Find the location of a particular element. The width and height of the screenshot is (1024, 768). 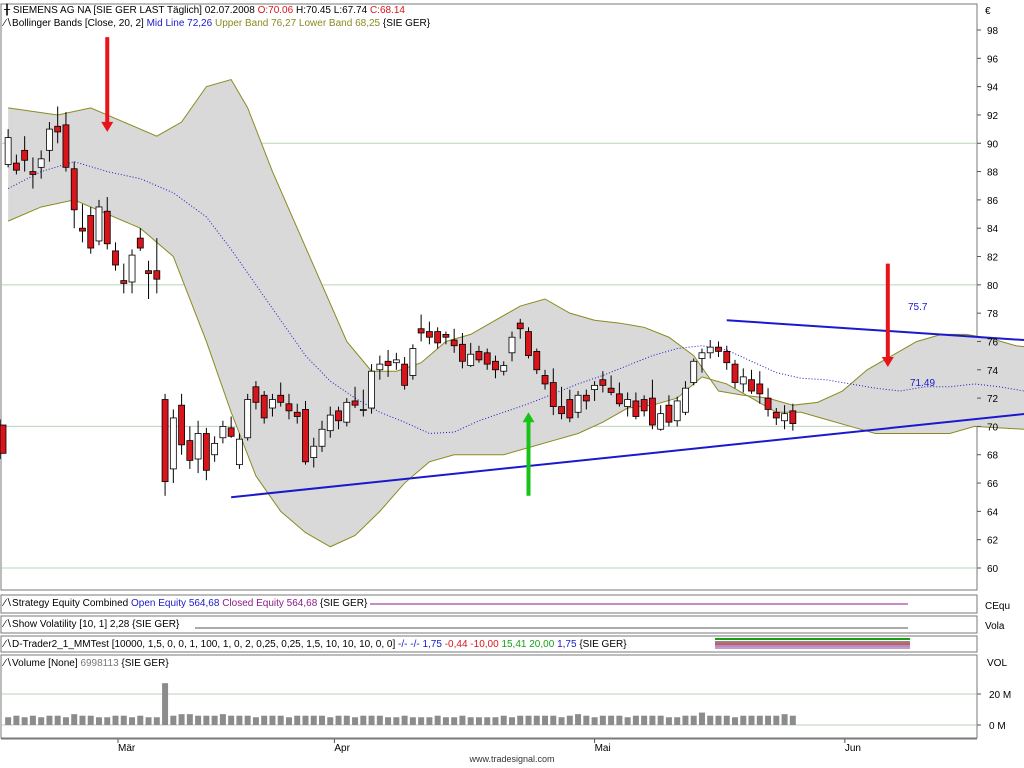

y-tick-label: 92 is located at coordinates (993, 116).